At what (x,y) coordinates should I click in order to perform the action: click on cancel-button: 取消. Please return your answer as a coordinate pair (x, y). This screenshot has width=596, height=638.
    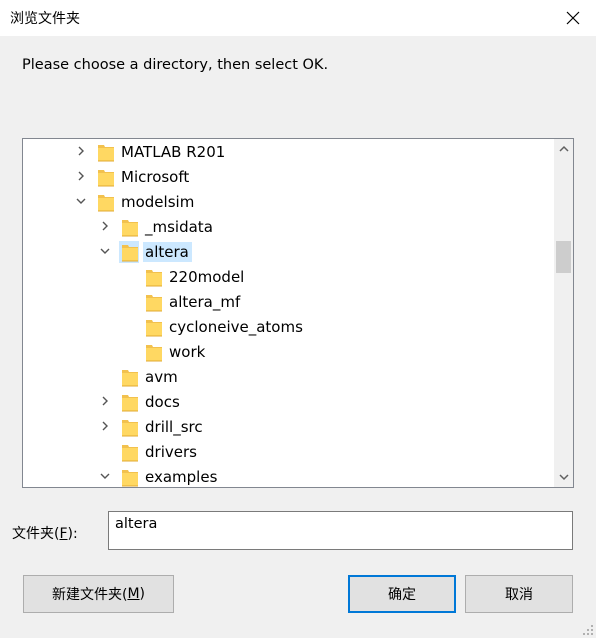
    Looking at the image, I should click on (519, 594).